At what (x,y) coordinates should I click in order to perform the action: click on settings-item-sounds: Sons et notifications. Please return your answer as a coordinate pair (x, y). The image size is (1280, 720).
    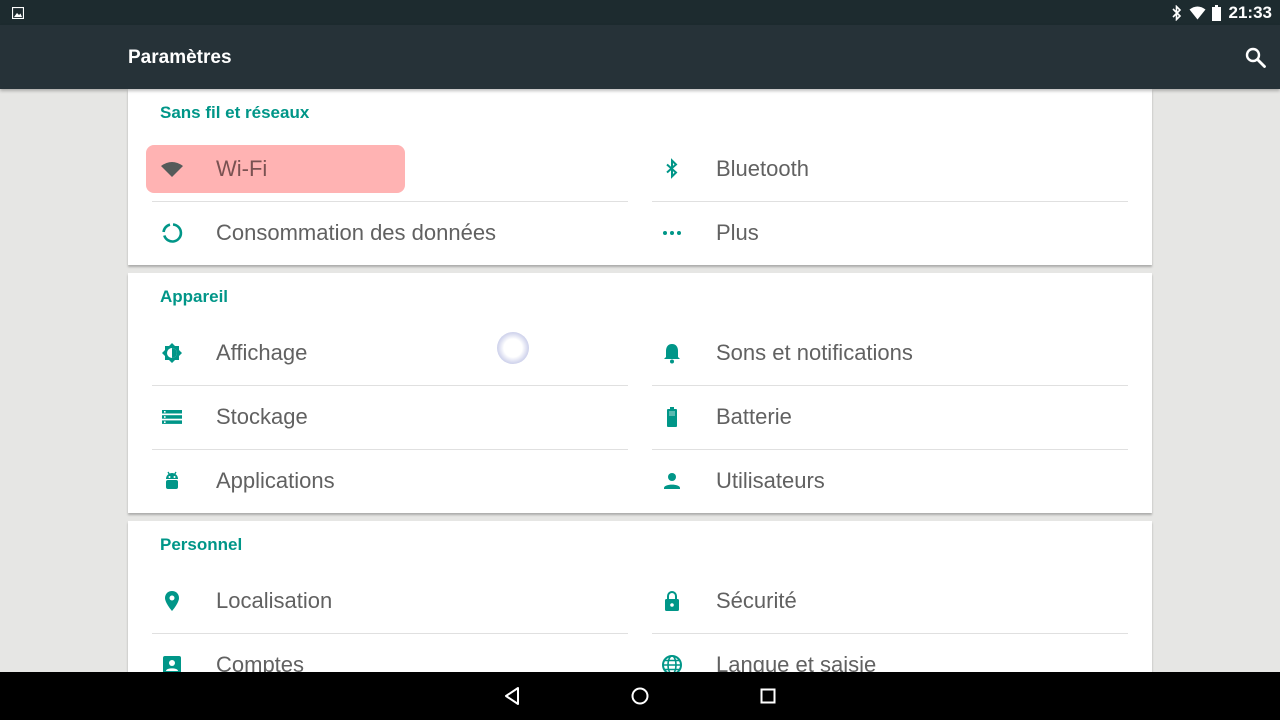
    Looking at the image, I should click on (890, 353).